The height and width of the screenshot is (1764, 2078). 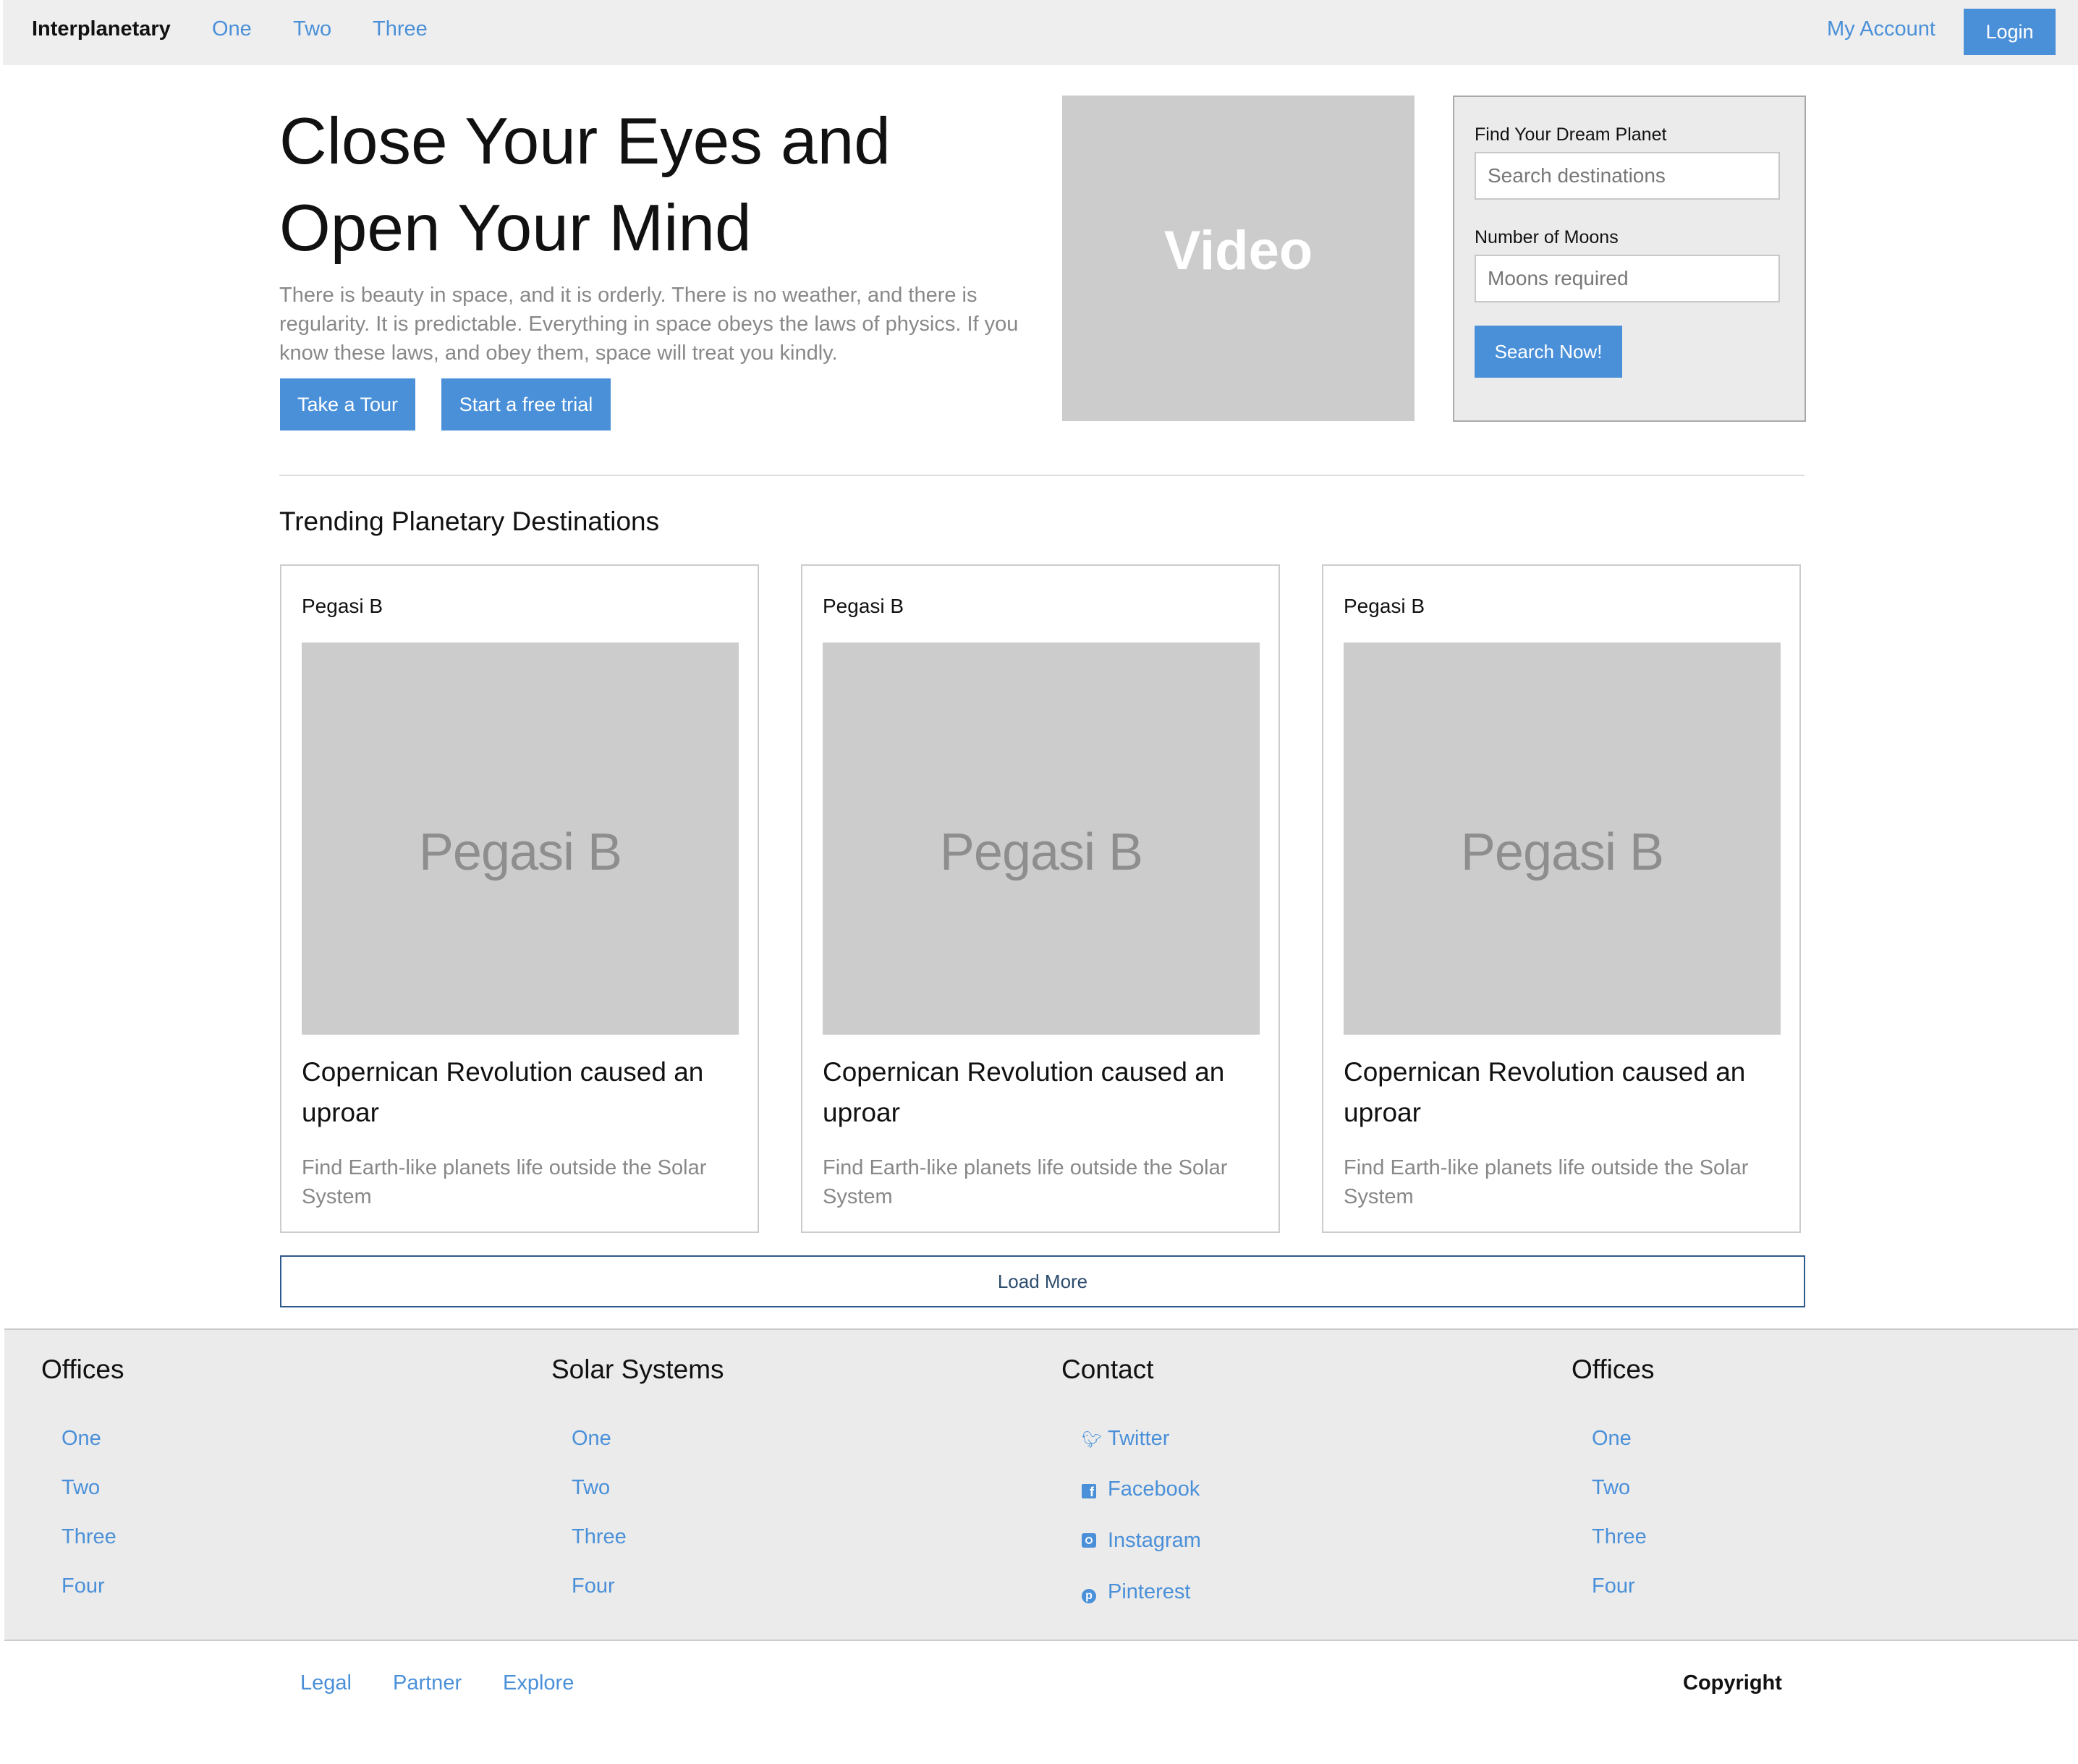 I want to click on footer-heading: Contact, so click(x=1107, y=1369).